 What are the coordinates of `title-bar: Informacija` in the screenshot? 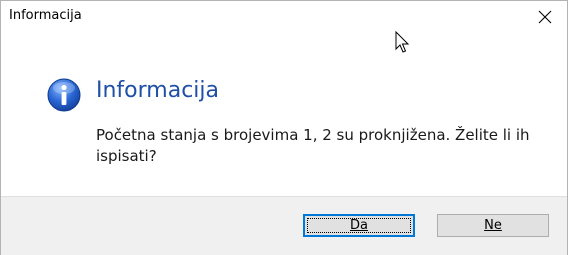 It's located at (284, 16).